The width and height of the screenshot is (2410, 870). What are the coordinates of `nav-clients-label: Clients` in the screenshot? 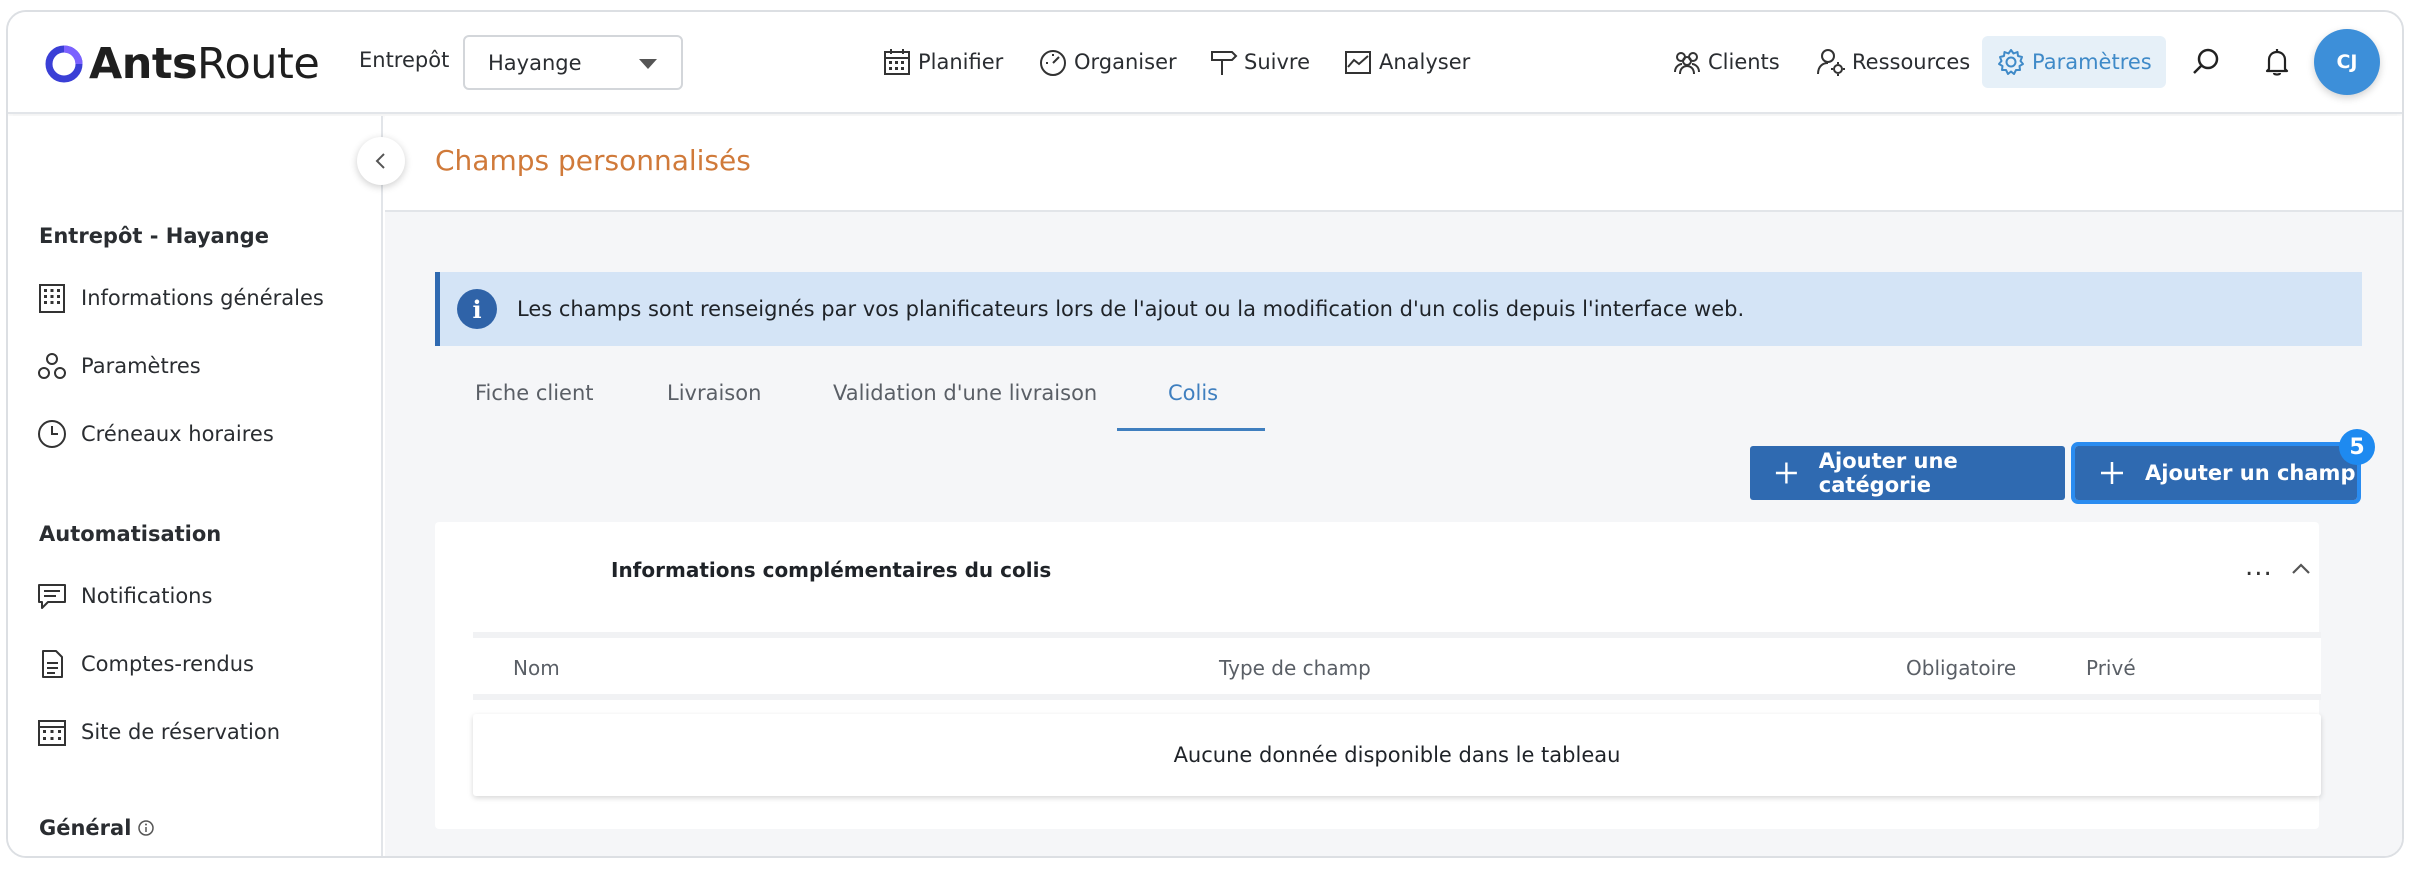 It's located at (1744, 62).